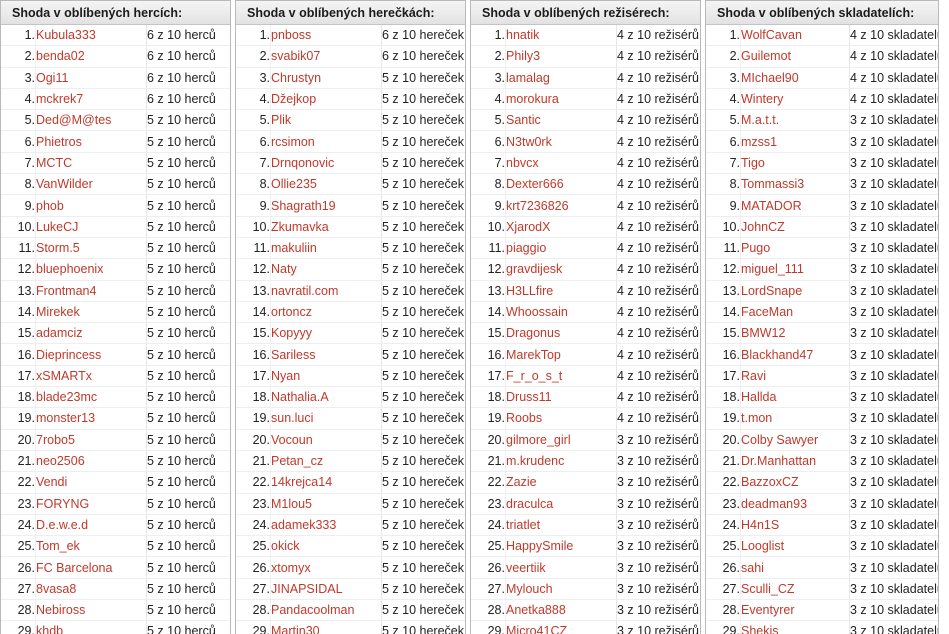 The image size is (949, 634). What do you see at coordinates (50, 206) in the screenshot?
I see `username-link: phob` at bounding box center [50, 206].